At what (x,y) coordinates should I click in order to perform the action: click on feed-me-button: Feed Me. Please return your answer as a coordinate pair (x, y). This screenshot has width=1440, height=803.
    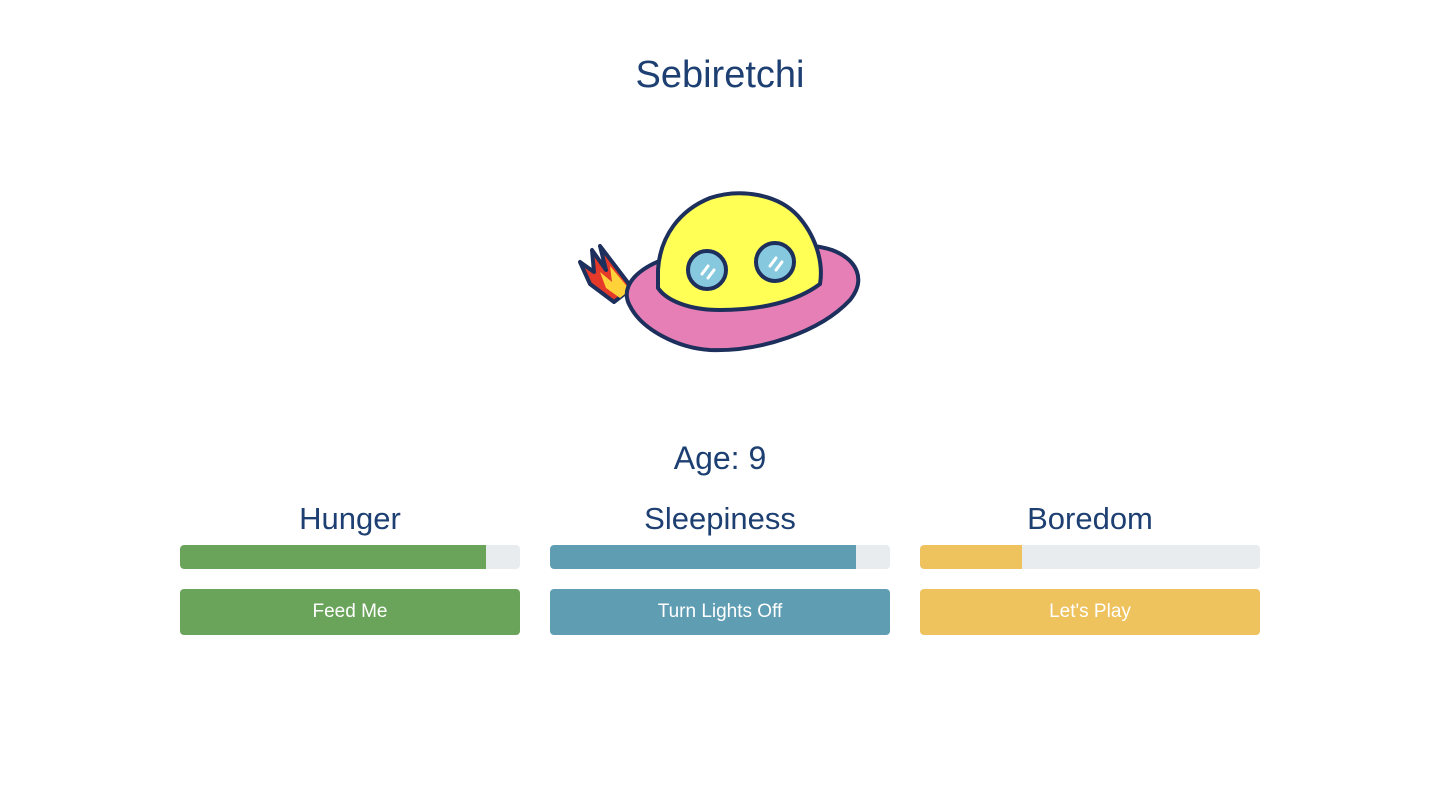
    Looking at the image, I should click on (350, 612).